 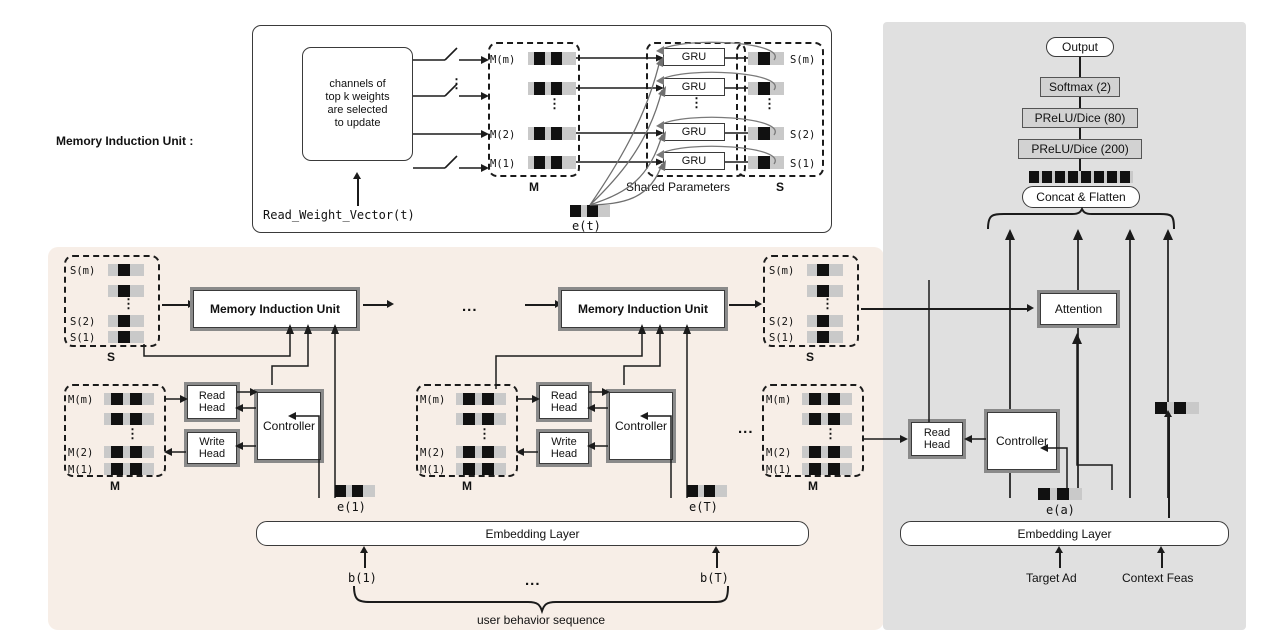 I want to click on target-ad-arrowhead, so click(x=1059, y=549).